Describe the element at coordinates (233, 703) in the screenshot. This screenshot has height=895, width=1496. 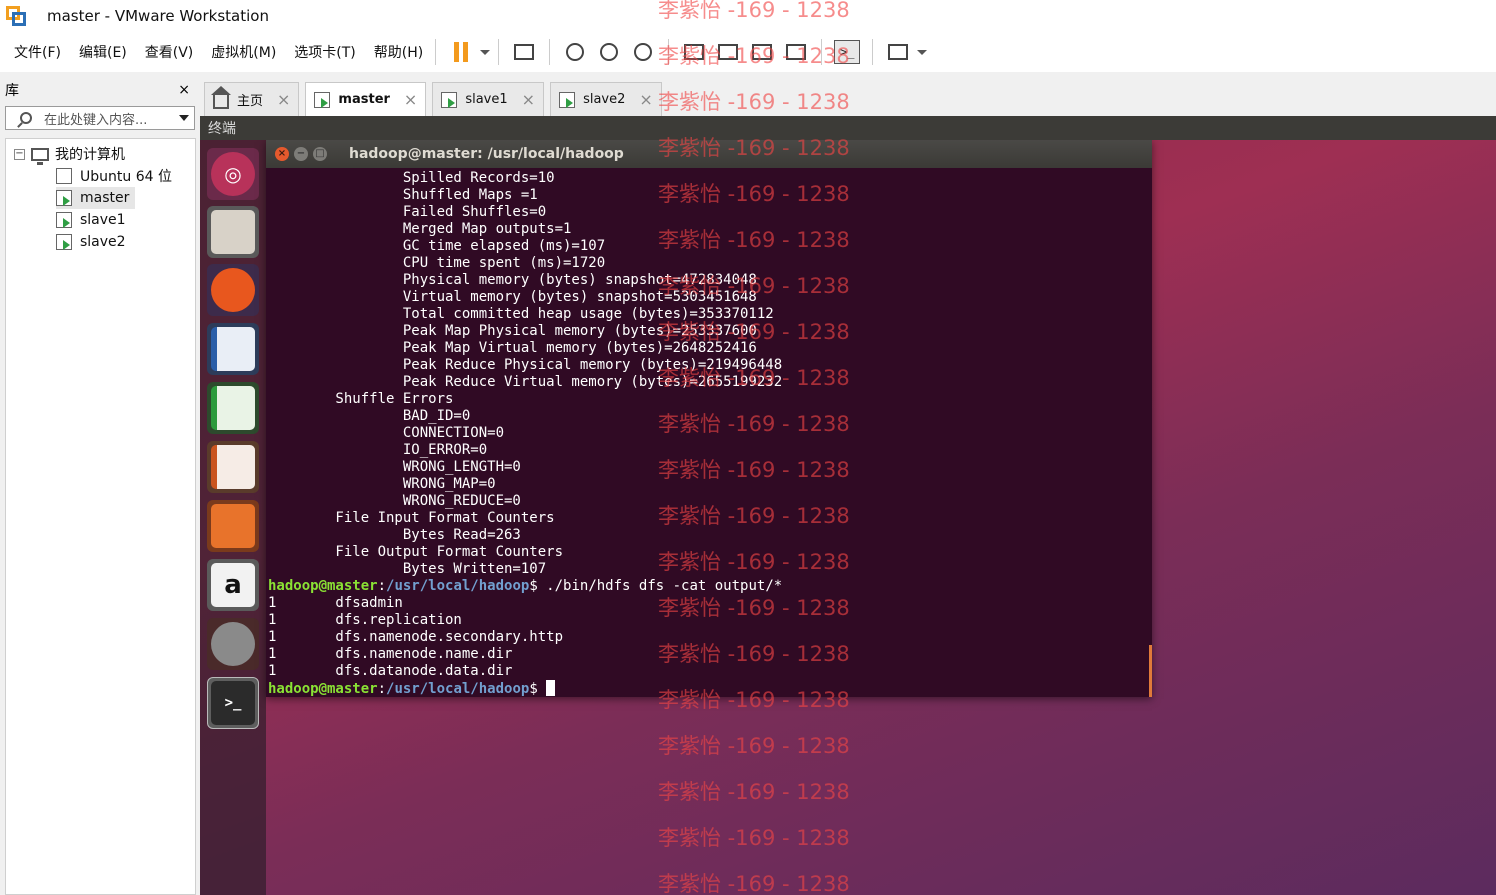
I see `launcher-terminal: >_` at that location.